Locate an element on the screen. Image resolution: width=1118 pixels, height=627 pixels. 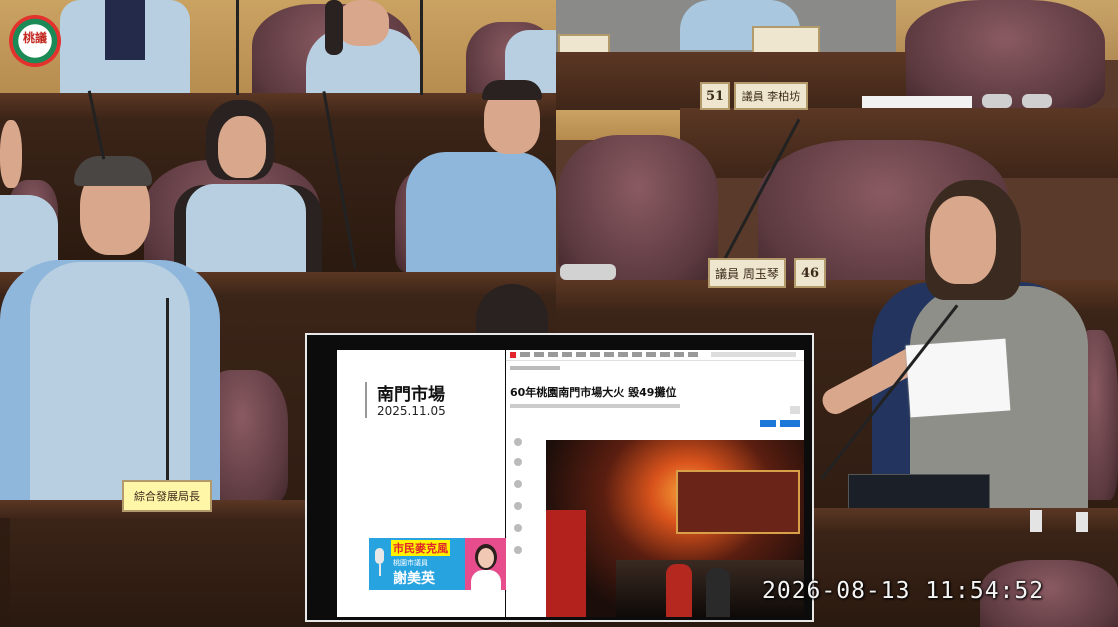
title-divider is located at coordinates (366, 400).